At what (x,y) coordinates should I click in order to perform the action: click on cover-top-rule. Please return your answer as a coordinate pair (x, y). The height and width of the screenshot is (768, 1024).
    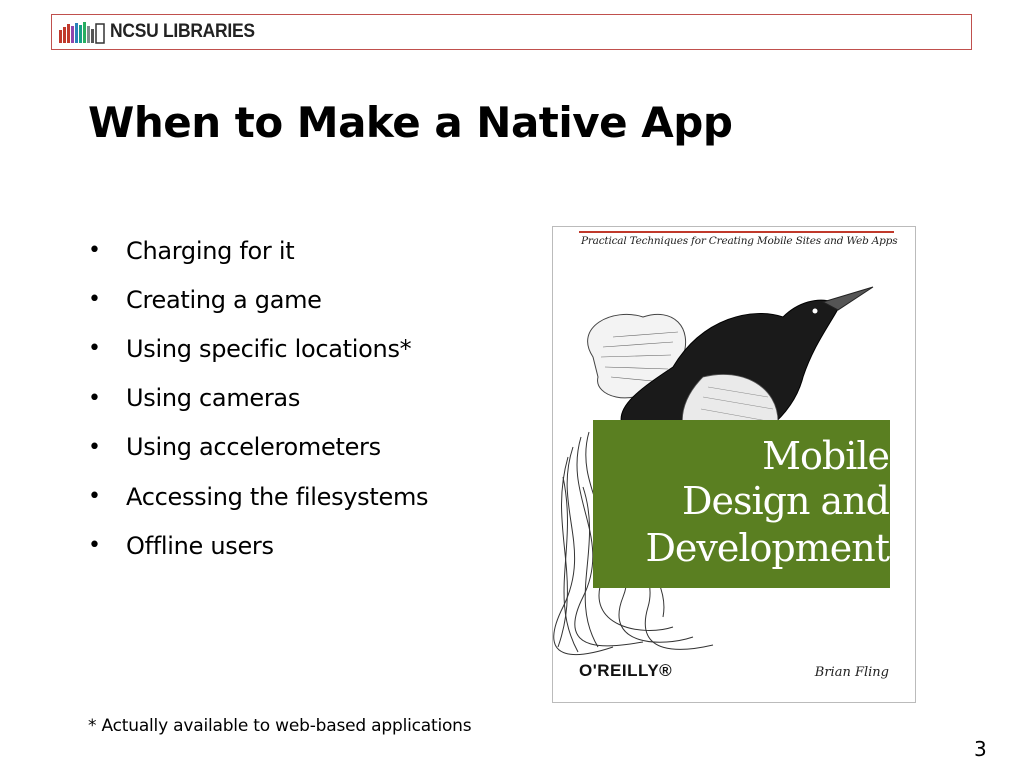
    Looking at the image, I should click on (736, 232).